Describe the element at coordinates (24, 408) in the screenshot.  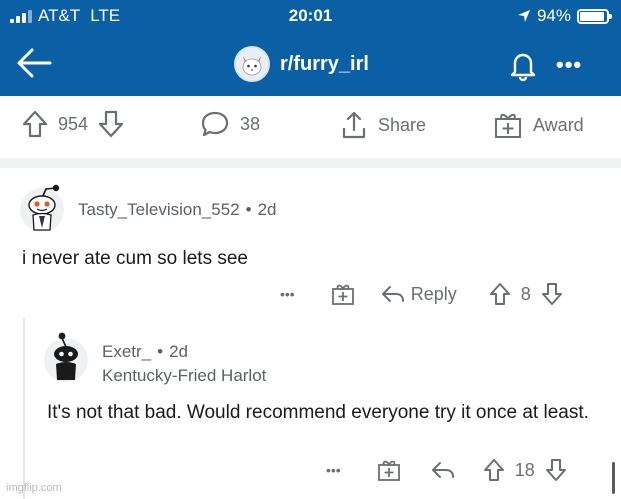
I see `thread-line` at that location.